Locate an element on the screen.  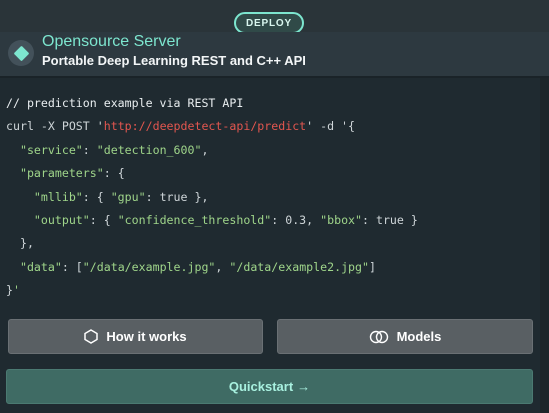
code-key: "parameters" is located at coordinates (55, 173).